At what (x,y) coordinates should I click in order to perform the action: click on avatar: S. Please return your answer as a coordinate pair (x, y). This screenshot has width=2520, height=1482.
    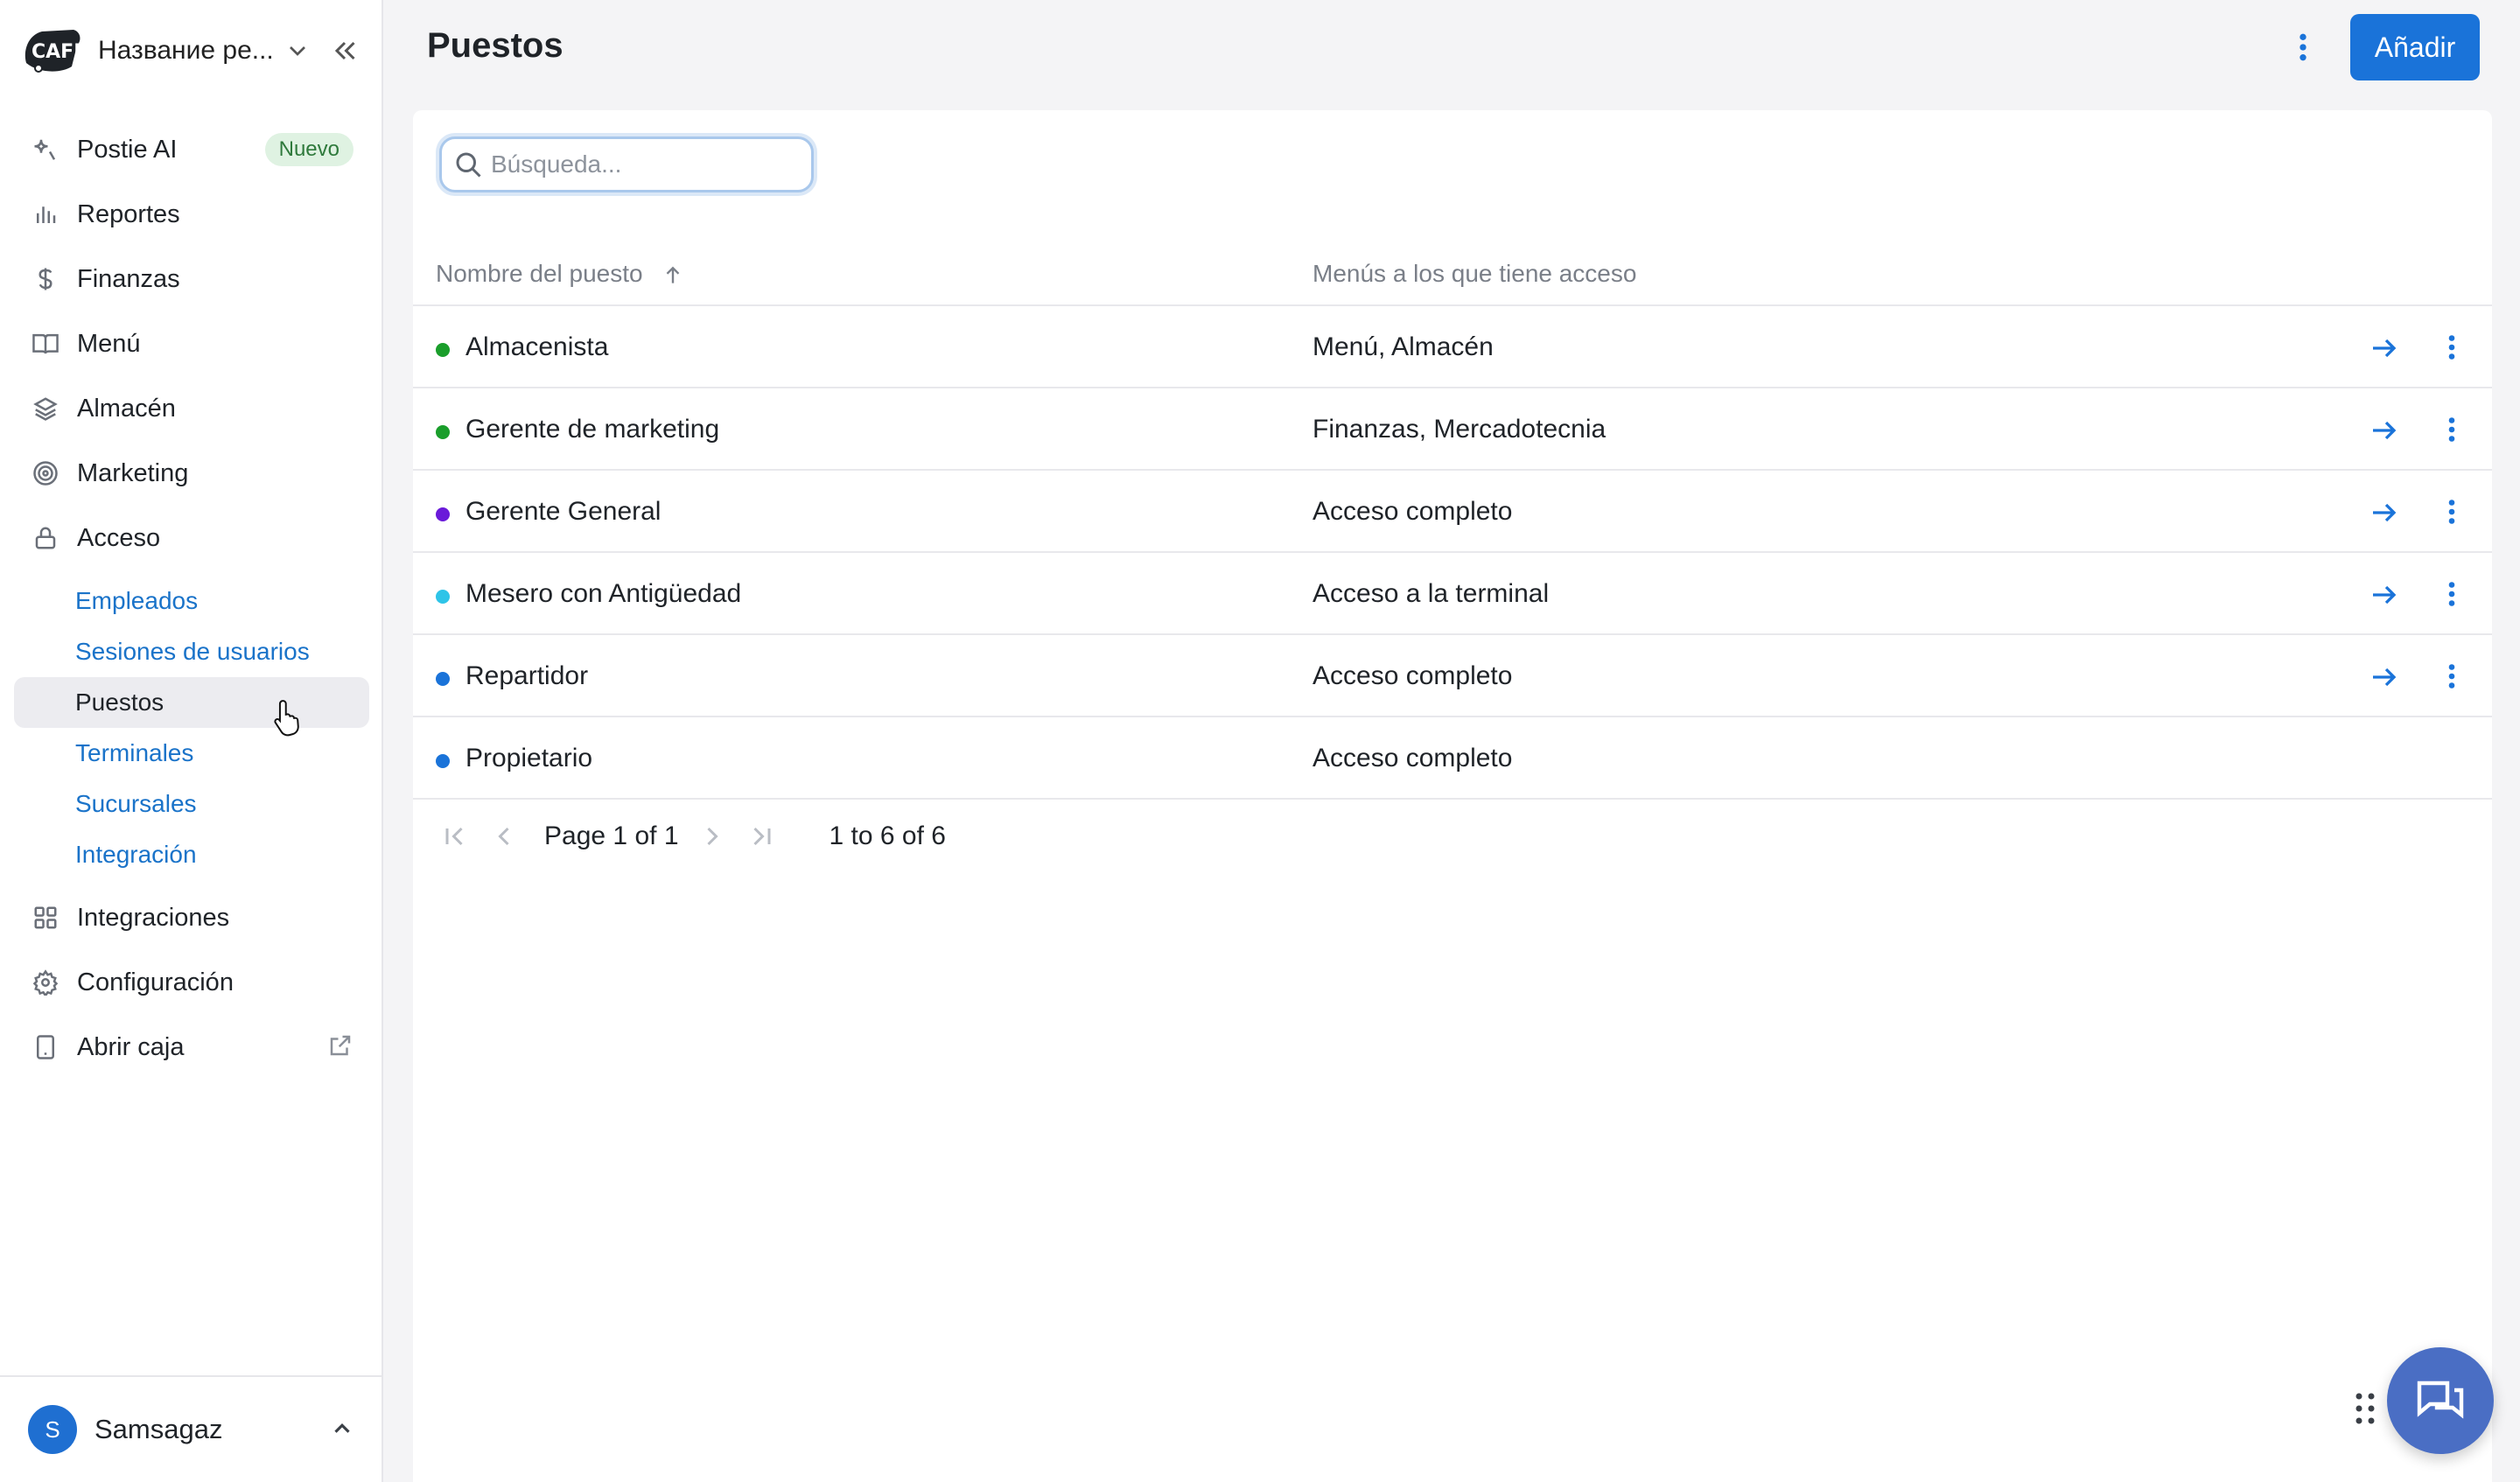
    Looking at the image, I should click on (52, 1429).